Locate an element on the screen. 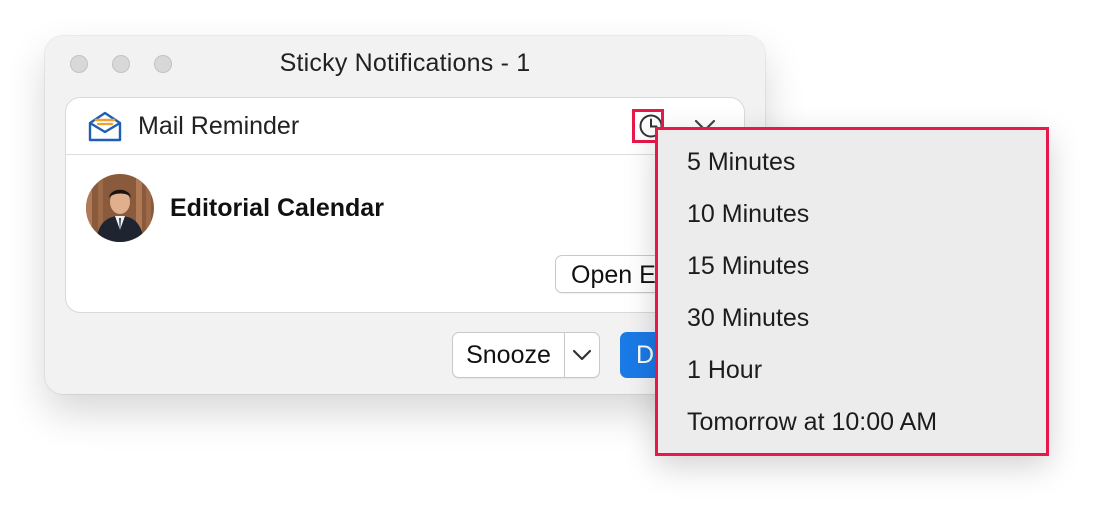 The width and height of the screenshot is (1096, 508). menu-item-15-minutes: 15 Minutes is located at coordinates (748, 266).